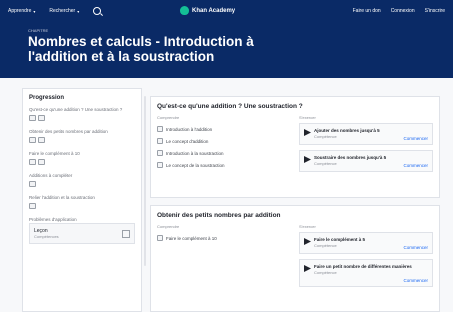 Image resolution: width=453 pixels, height=312 pixels. What do you see at coordinates (82, 136) in the screenshot?
I see `sidebar-item: Obtenir des petits nombres par addition` at bounding box center [82, 136].